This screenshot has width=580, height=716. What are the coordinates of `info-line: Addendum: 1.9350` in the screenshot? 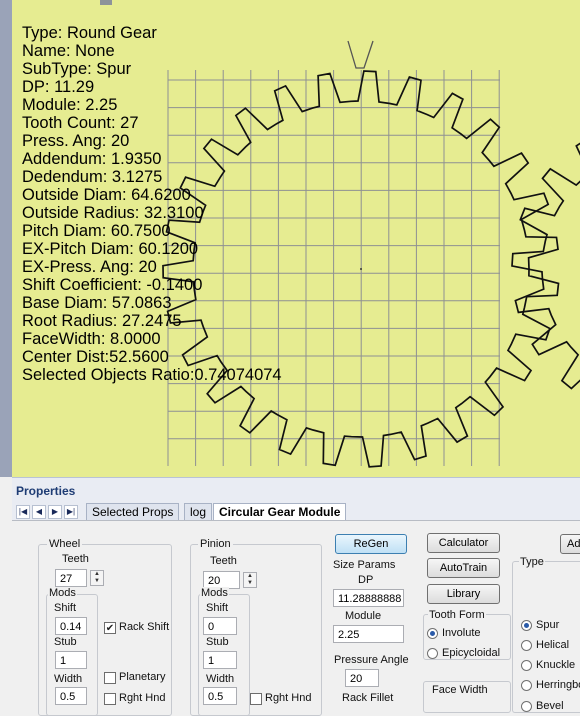 It's located at (92, 159).